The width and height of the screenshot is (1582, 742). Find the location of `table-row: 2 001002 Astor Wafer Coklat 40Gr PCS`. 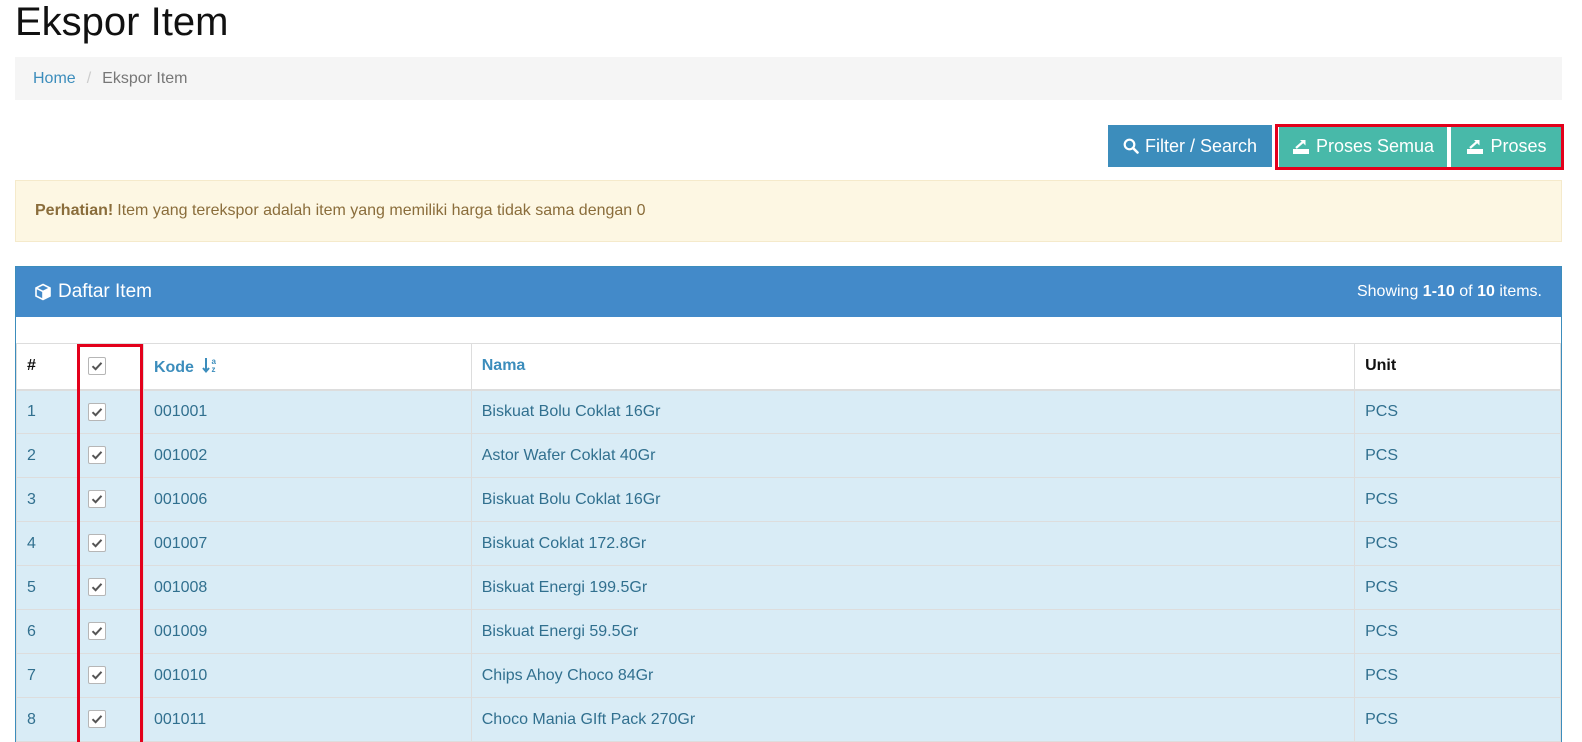

table-row: 2 001002 Astor Wafer Coklat 40Gr PCS is located at coordinates (788, 455).